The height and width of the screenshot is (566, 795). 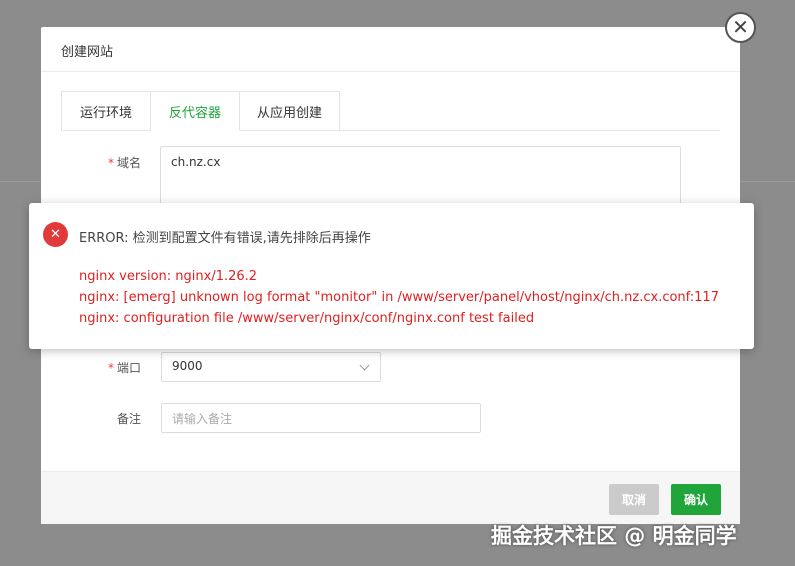 I want to click on remark-input: 请输入备注, so click(x=321, y=418).